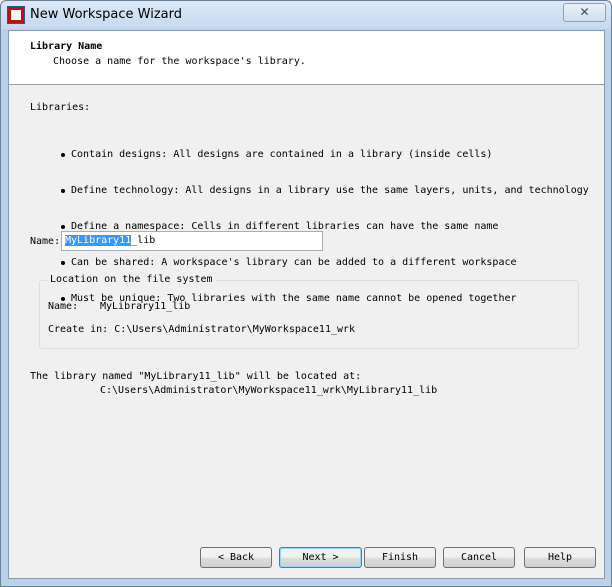  What do you see at coordinates (320, 557) in the screenshot?
I see `next-button: Next >` at bounding box center [320, 557].